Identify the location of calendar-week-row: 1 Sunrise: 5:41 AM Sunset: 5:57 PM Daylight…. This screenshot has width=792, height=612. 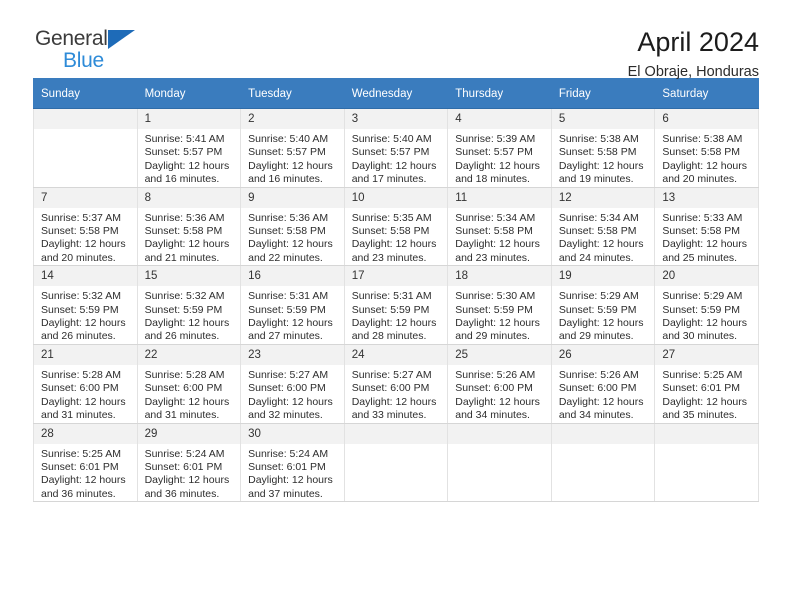
(396, 148).